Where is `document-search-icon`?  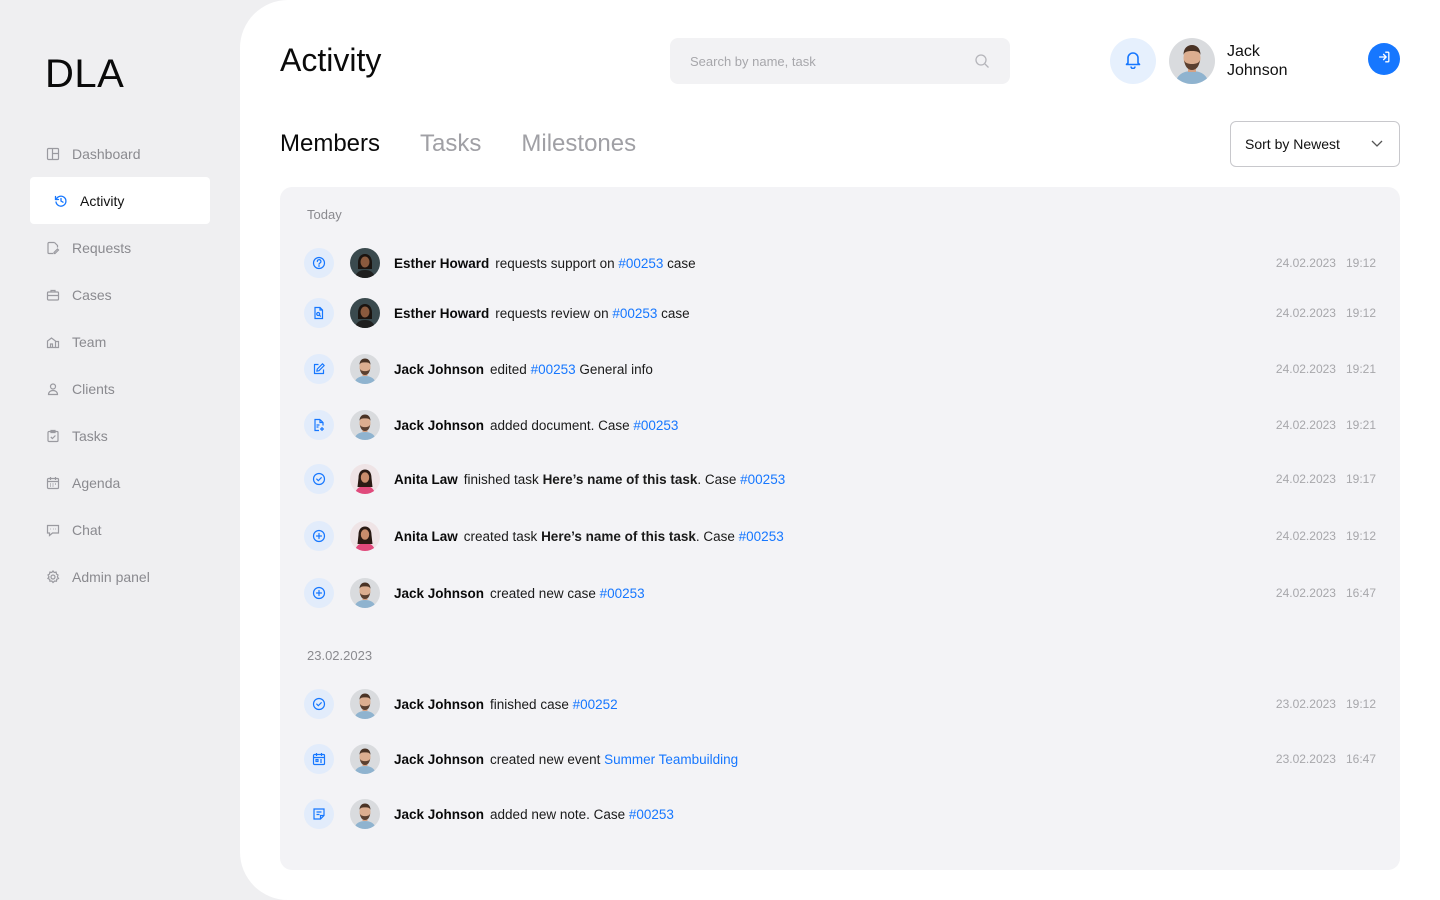
document-search-icon is located at coordinates (319, 313).